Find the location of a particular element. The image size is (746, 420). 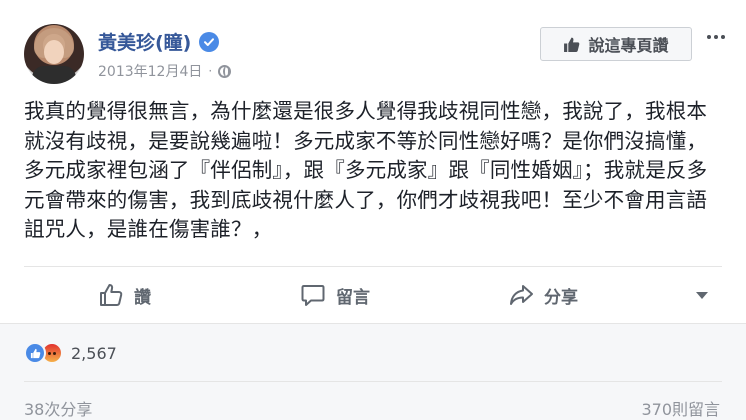

like-button: 讚 is located at coordinates (124, 295).